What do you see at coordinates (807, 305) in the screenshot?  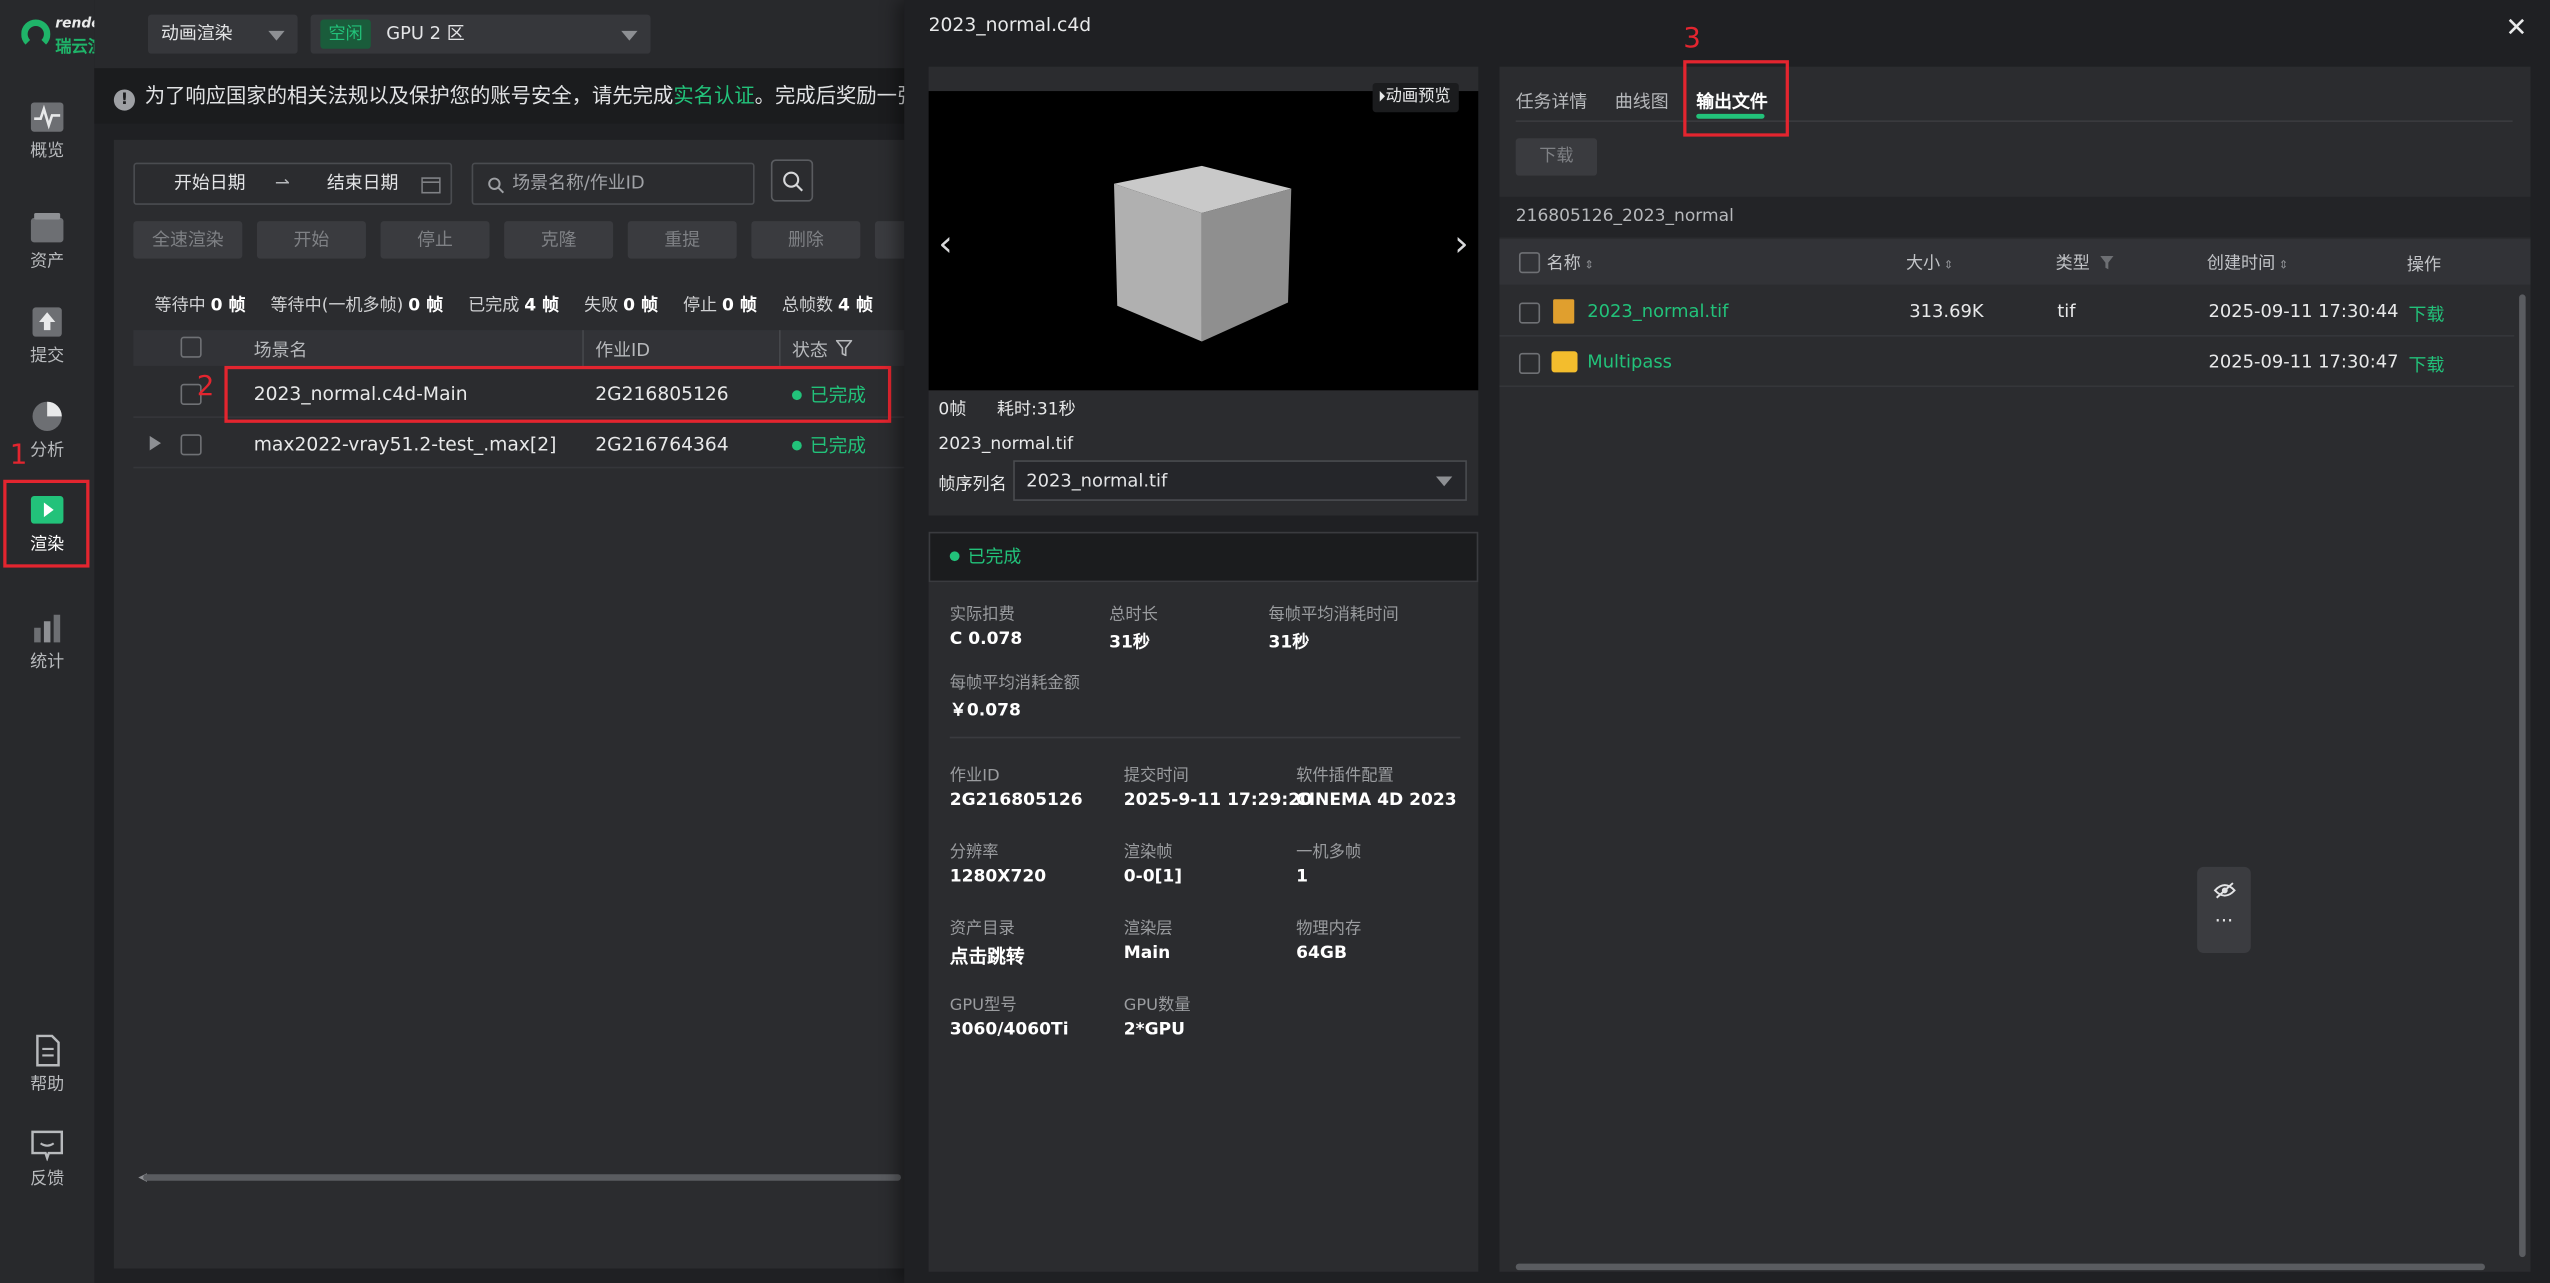 I see `stat-label: 总帧数` at bounding box center [807, 305].